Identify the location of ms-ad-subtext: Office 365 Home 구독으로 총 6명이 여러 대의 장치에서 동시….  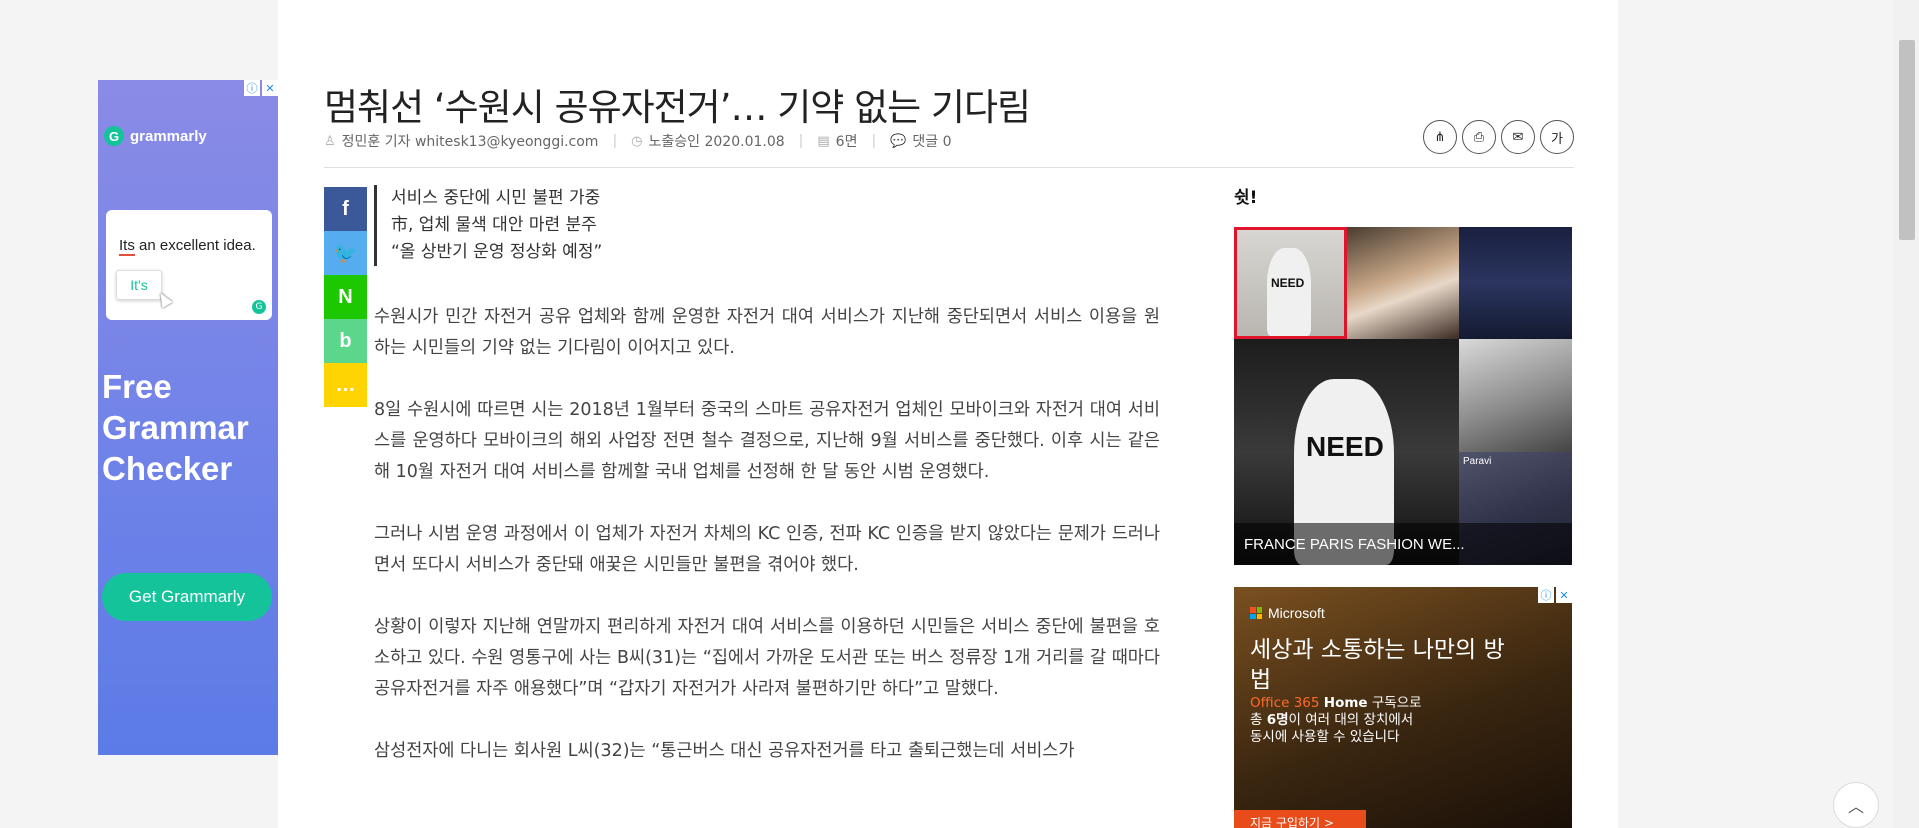
(1360, 720).